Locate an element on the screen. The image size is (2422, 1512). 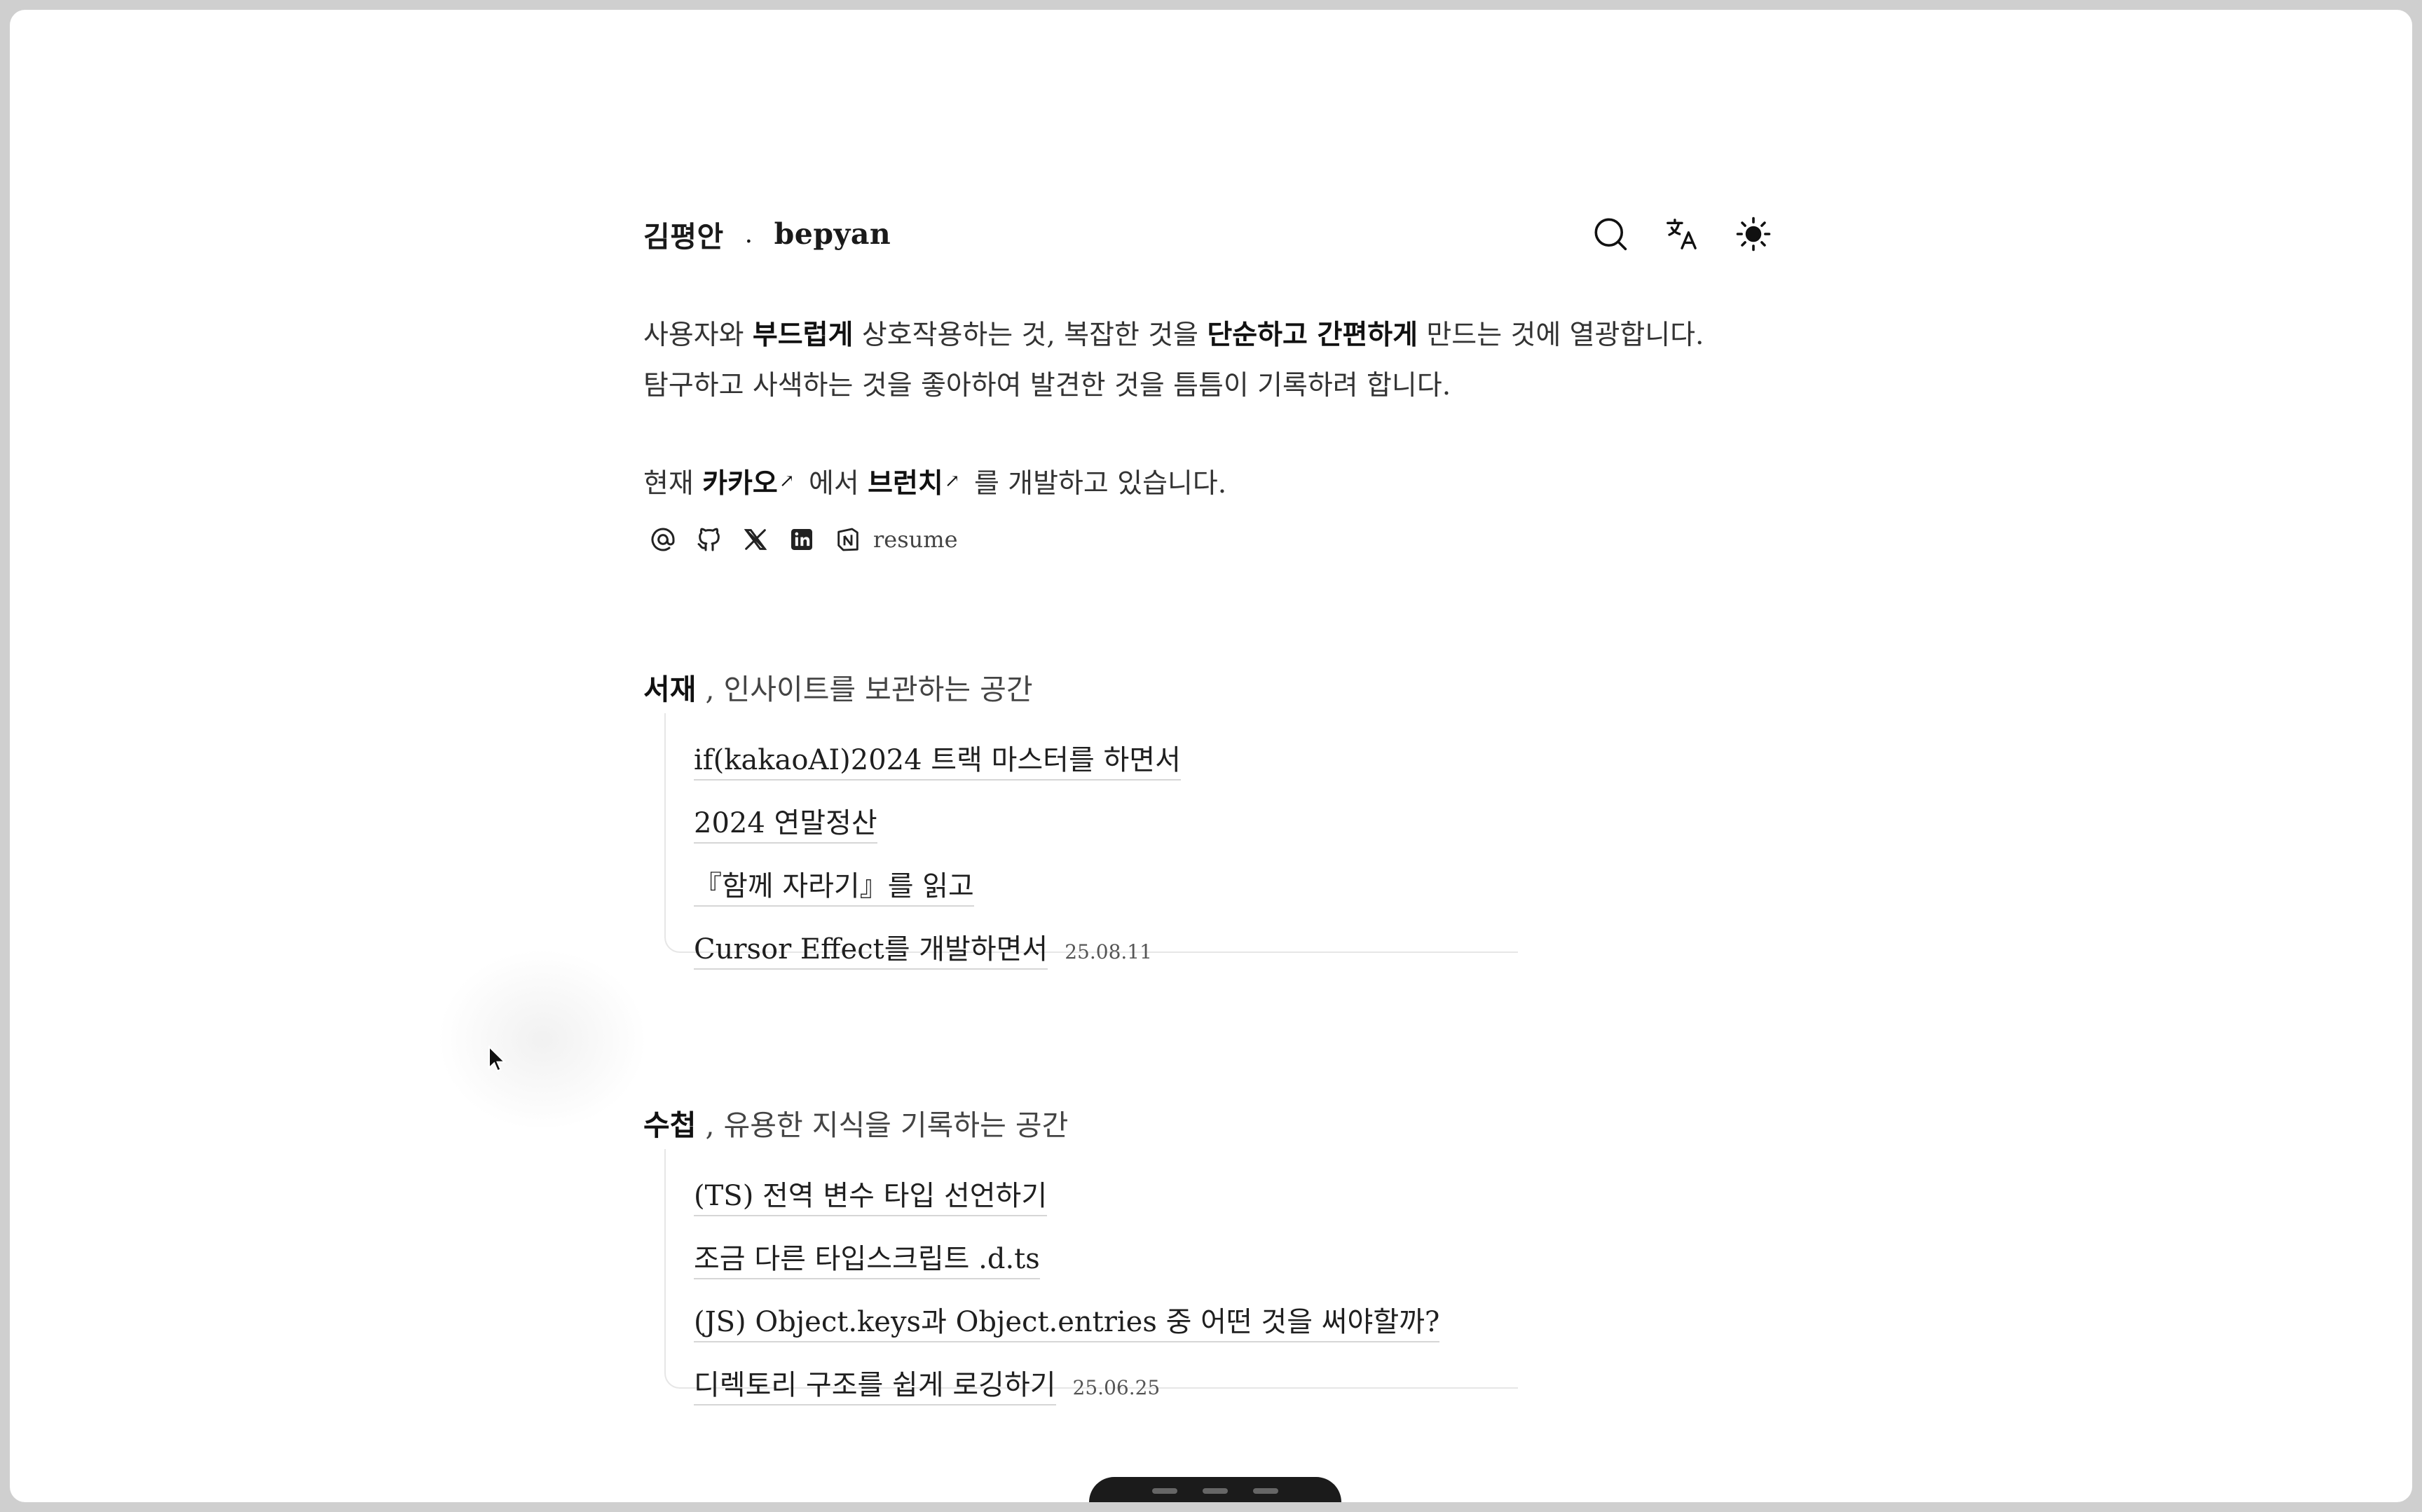
x-icon is located at coordinates (756, 539).